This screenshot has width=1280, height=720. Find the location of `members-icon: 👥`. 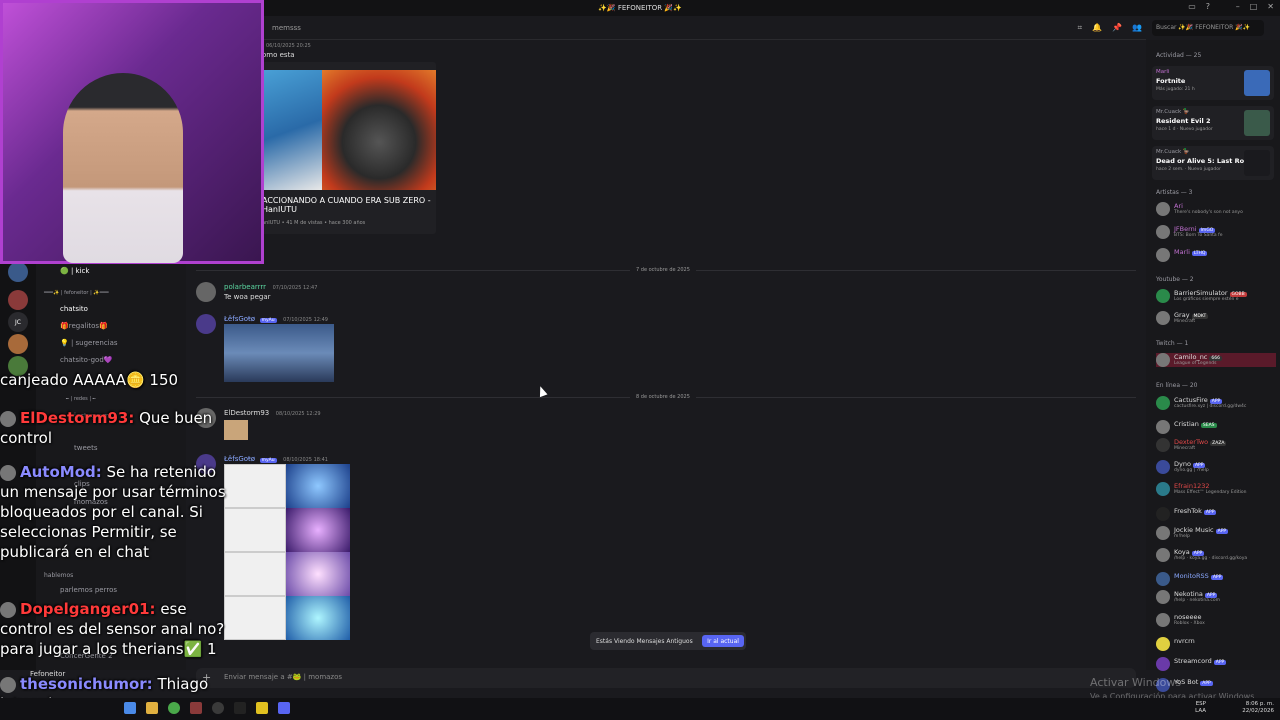

members-icon: 👥 is located at coordinates (1137, 28).